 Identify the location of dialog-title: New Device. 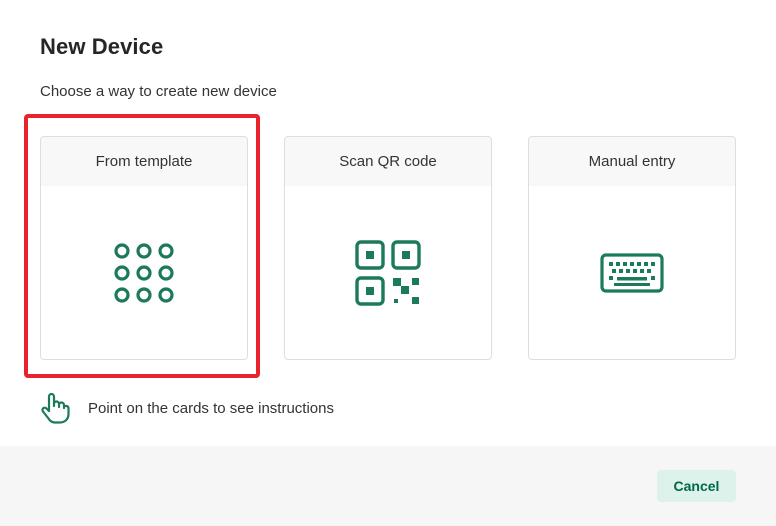
(102, 46).